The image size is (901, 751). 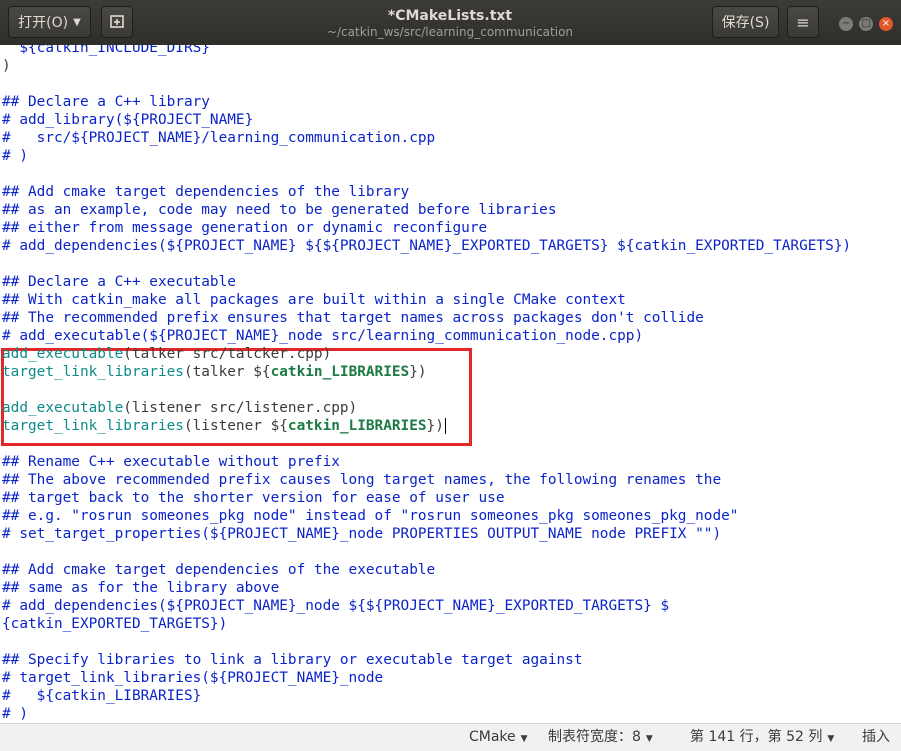 I want to click on code-line: ## Declare a C++ executable, so click(x=119, y=282).